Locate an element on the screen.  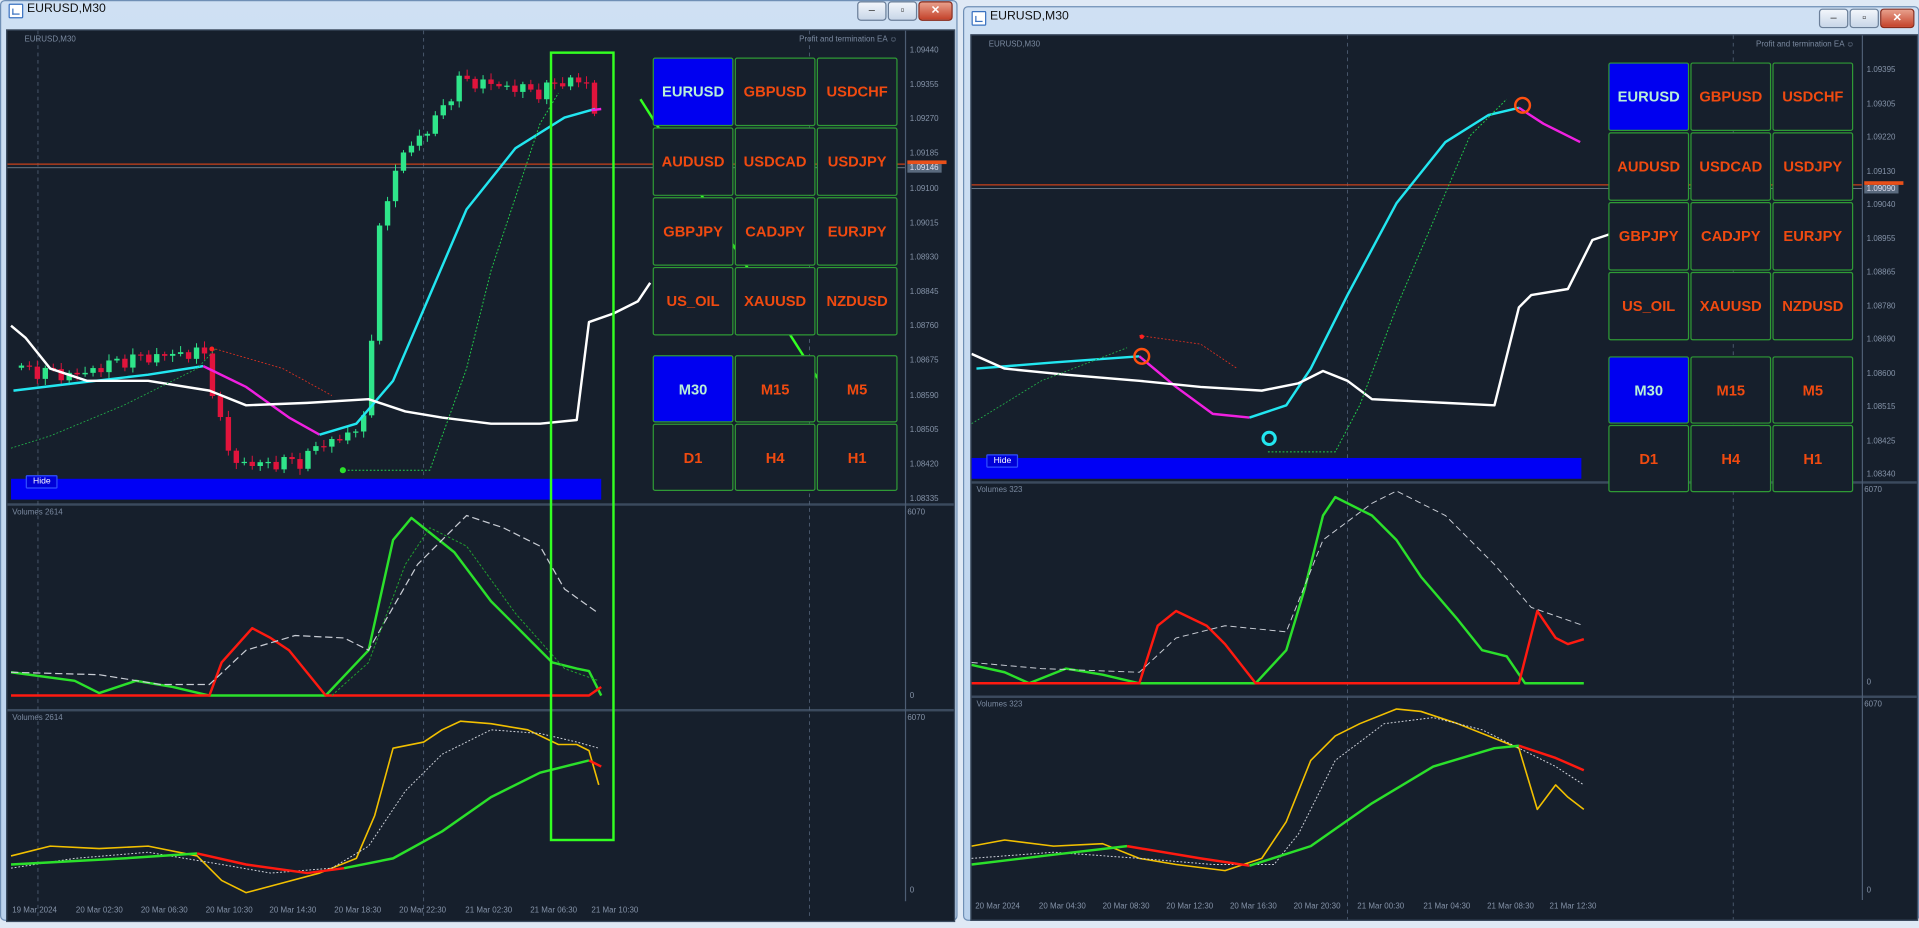
time-axis-label: 21 Mar 06:30 is located at coordinates (554, 910).